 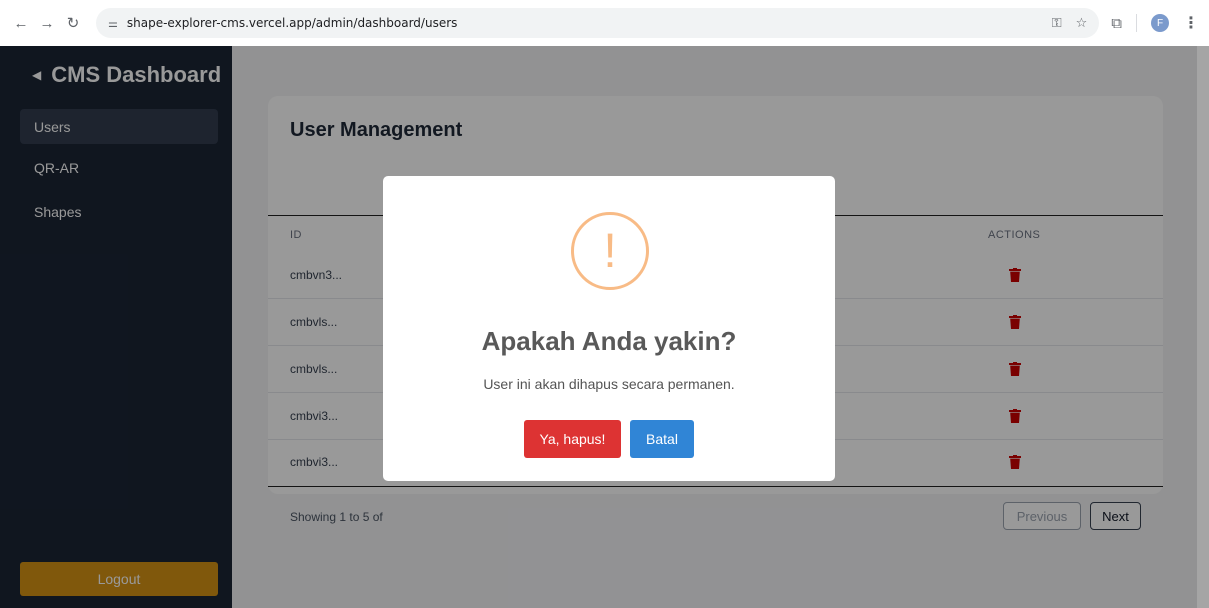 I want to click on extensions-icon: ⧉, so click(x=1116, y=23).